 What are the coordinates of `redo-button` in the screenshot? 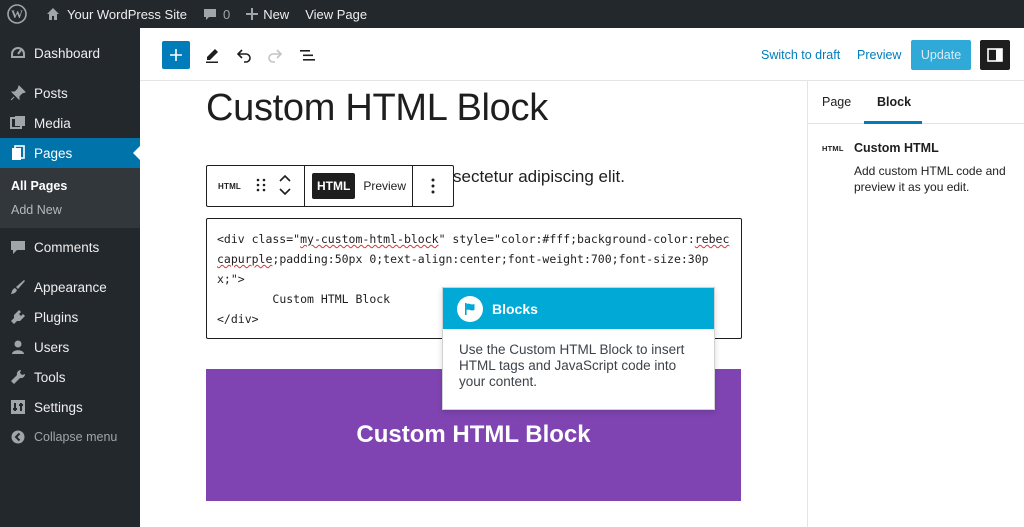 It's located at (275, 55).